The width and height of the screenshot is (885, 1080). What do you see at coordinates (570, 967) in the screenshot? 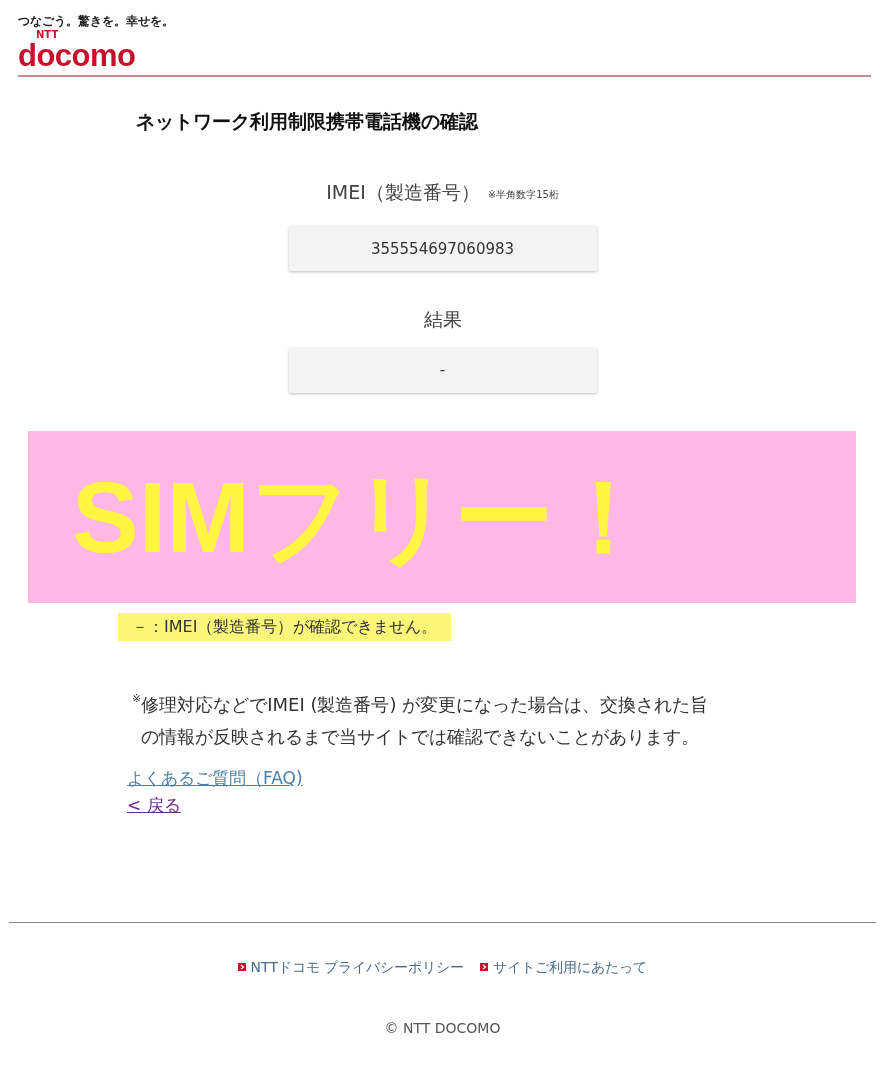
I see `footer-link: サイトご利用にあたって` at bounding box center [570, 967].